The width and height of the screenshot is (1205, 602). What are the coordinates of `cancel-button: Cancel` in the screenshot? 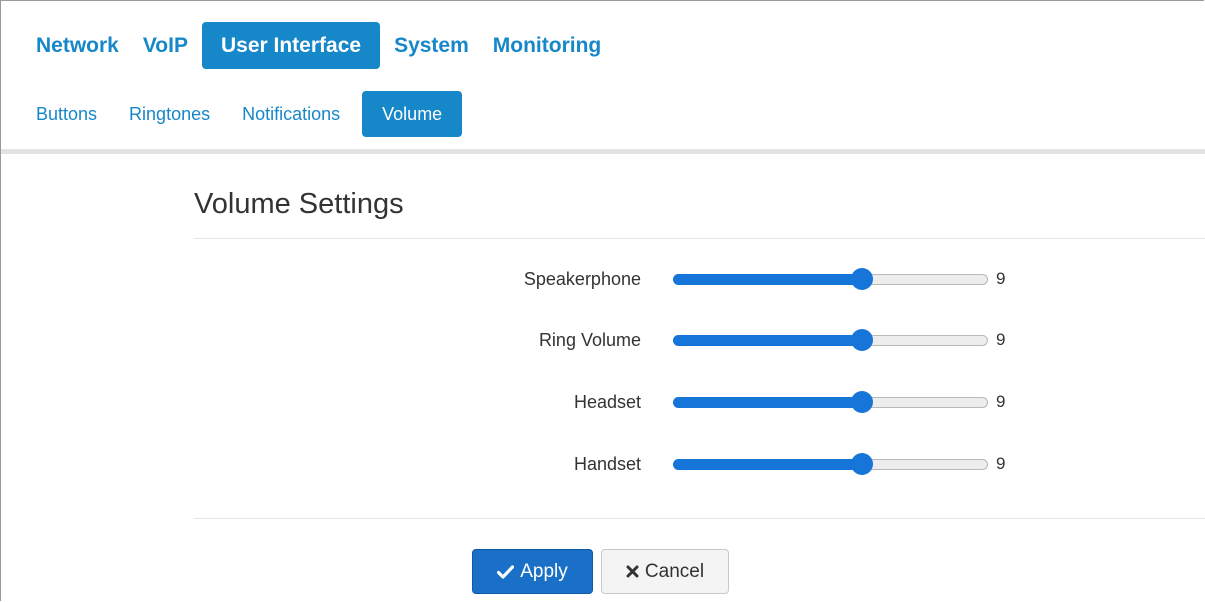 It's located at (665, 571).